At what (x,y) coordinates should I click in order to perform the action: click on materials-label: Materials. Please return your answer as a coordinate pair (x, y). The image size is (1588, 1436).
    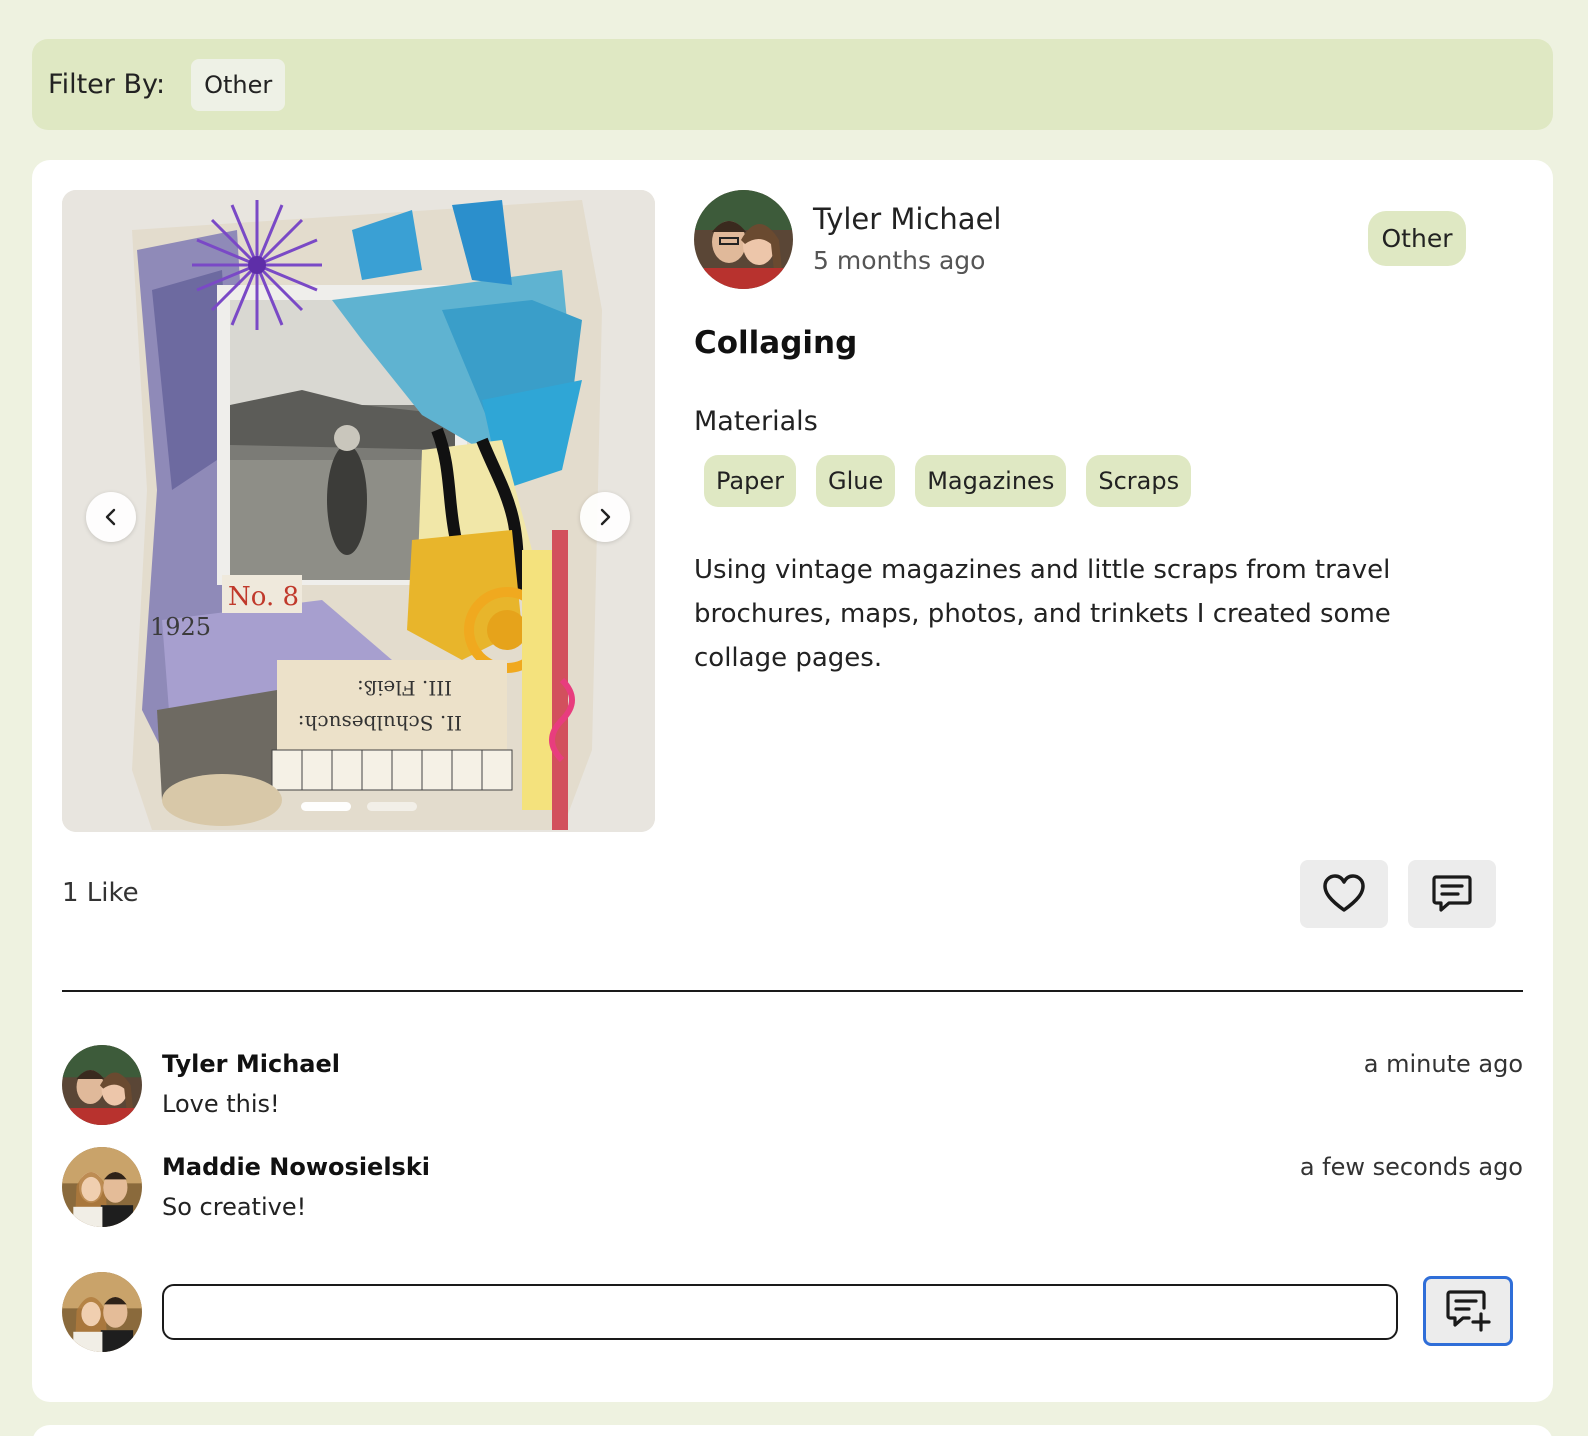
    Looking at the image, I should click on (756, 421).